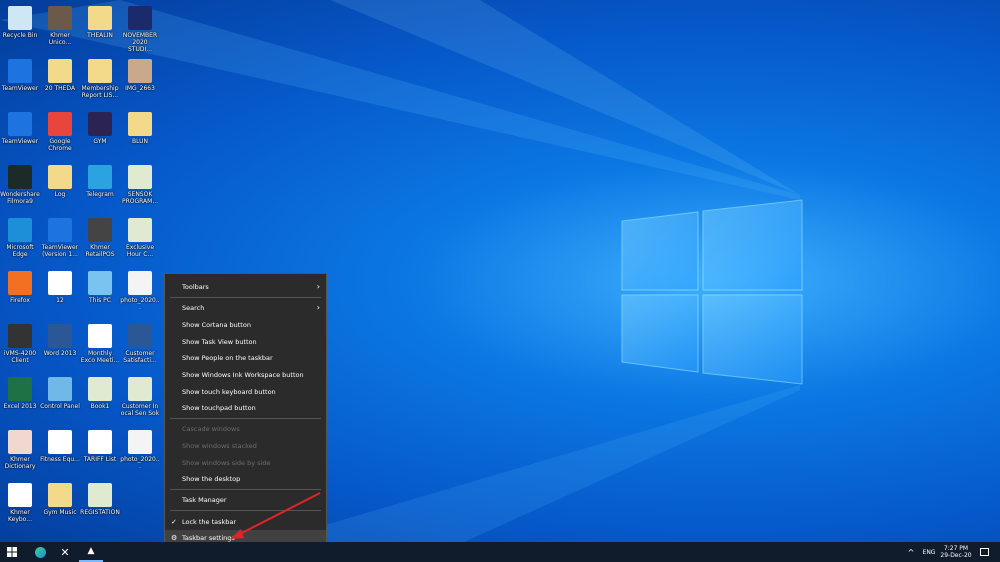 The height and width of the screenshot is (562, 1000). I want to click on action-center-button, so click(984, 552).